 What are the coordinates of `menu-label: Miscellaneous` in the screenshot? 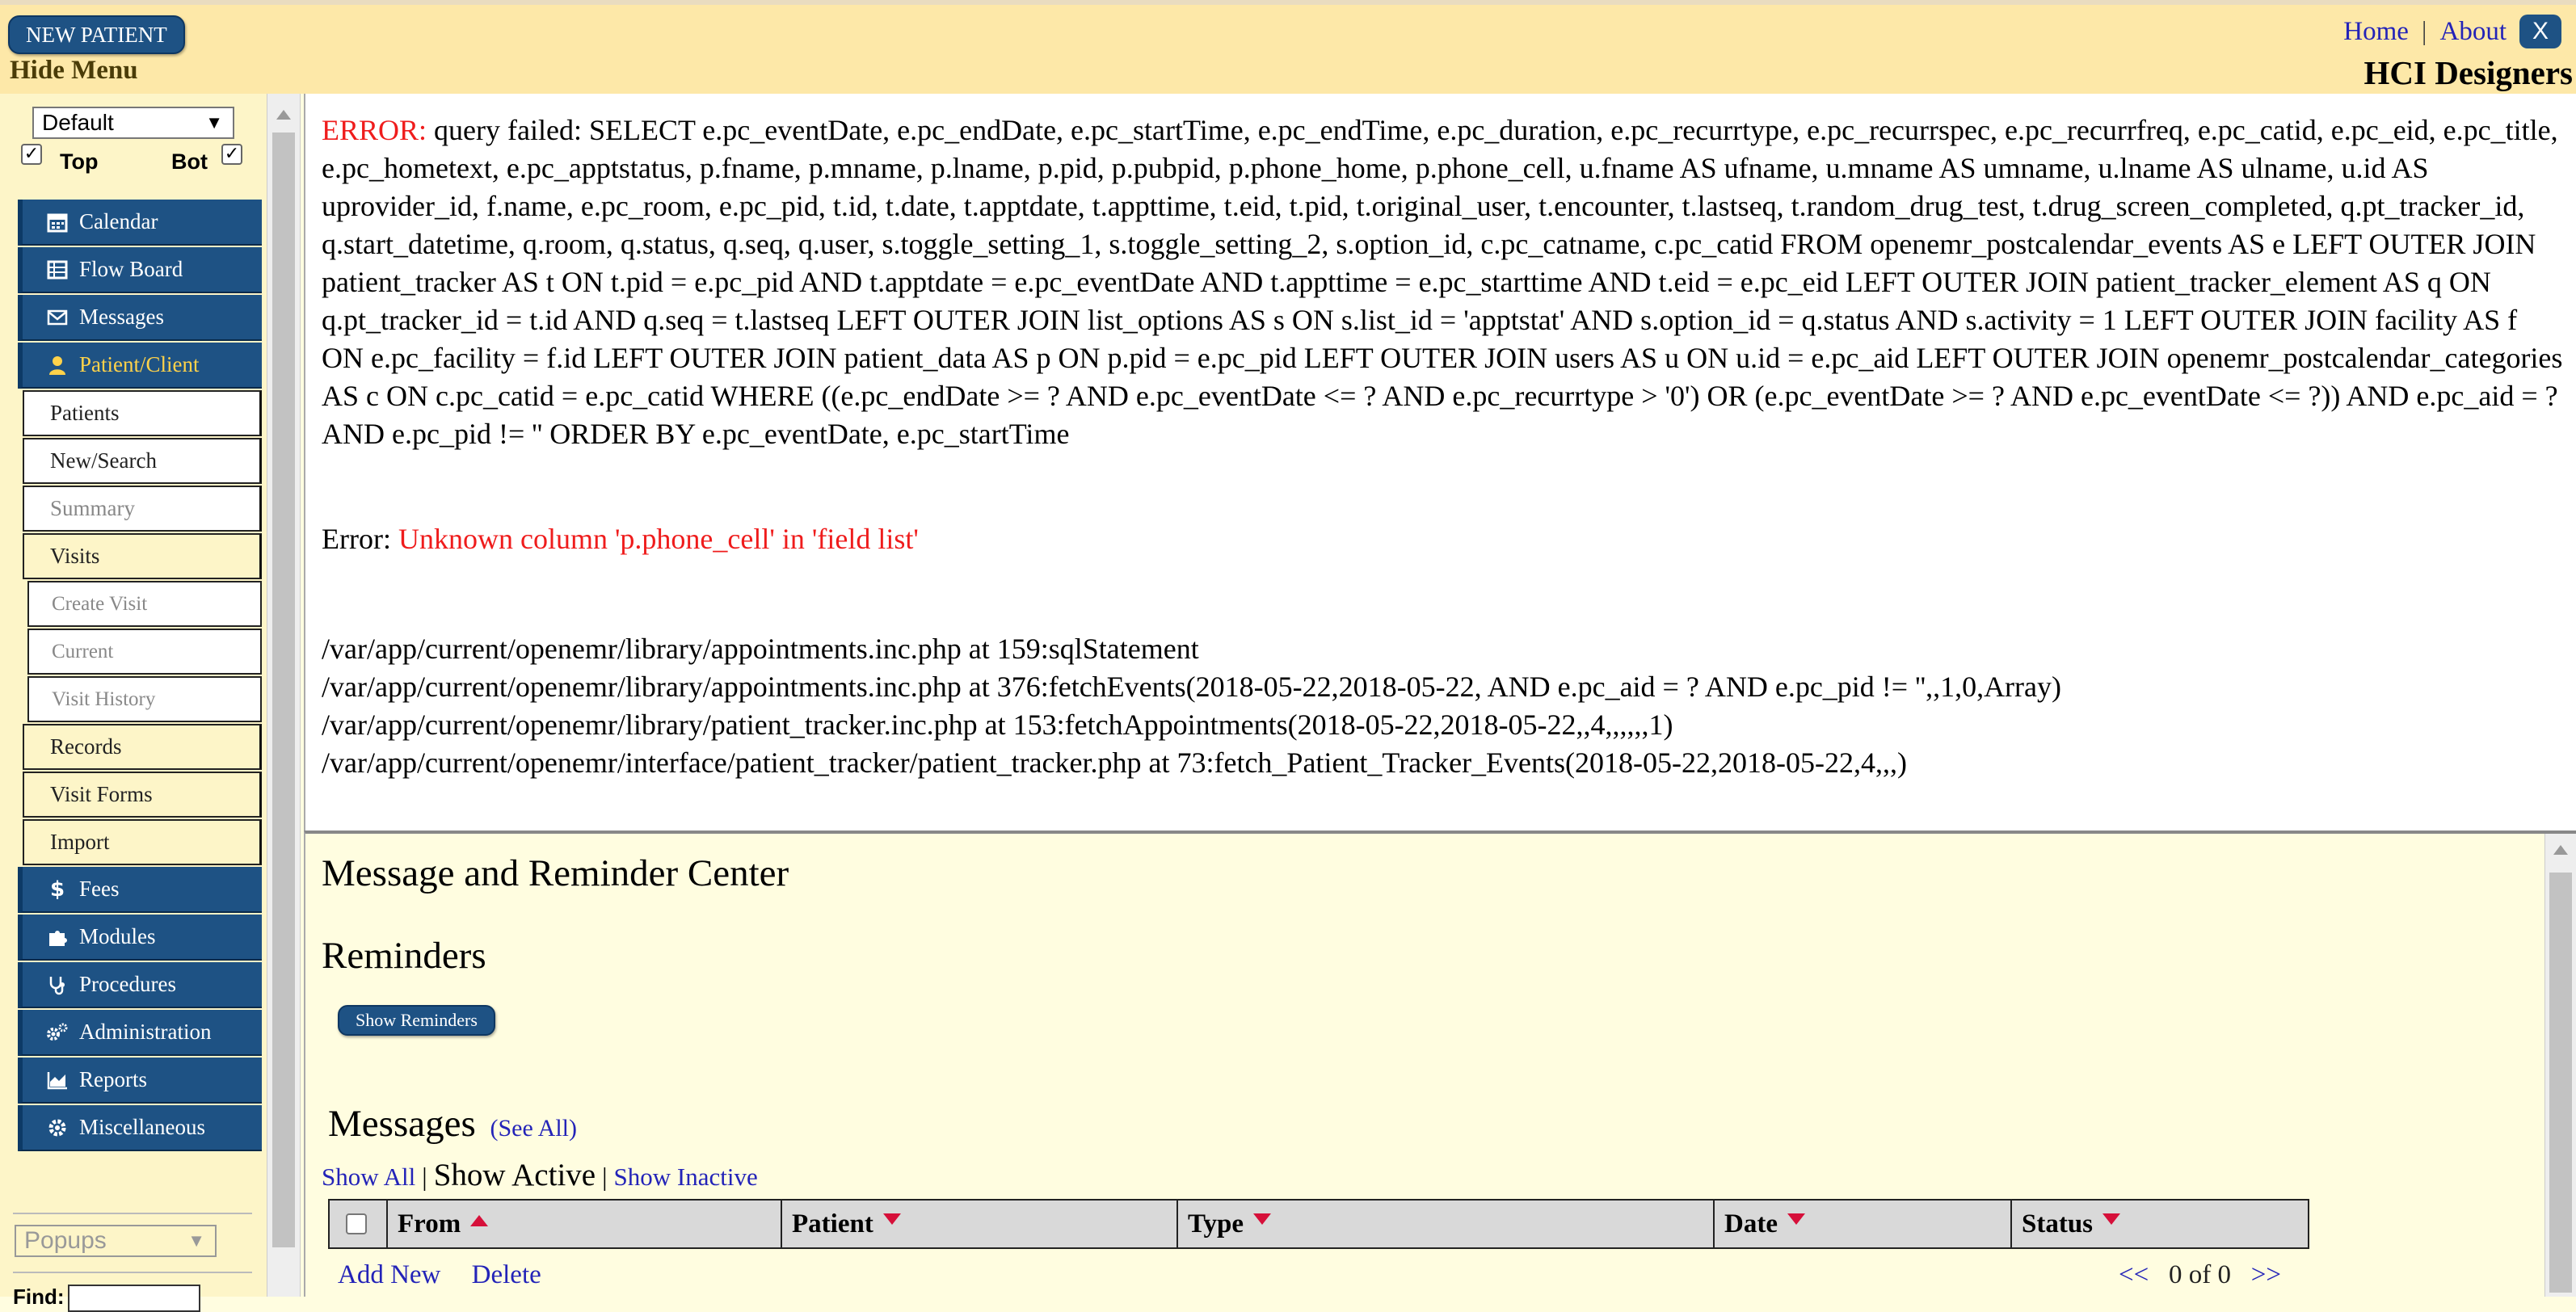 It's located at (142, 1127).